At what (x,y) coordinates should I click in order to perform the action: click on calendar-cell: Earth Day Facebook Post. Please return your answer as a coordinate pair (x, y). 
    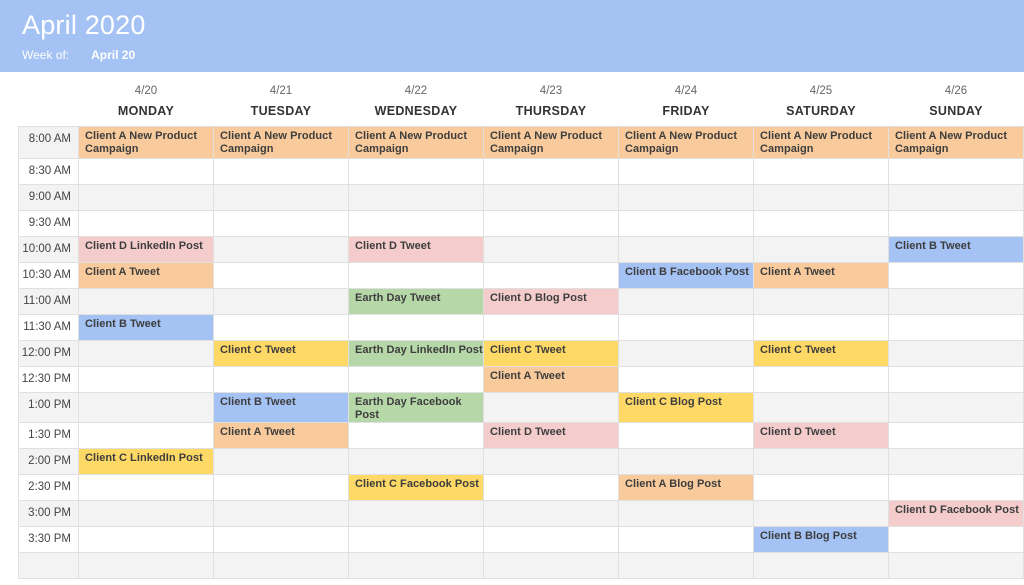
    Looking at the image, I should click on (416, 407).